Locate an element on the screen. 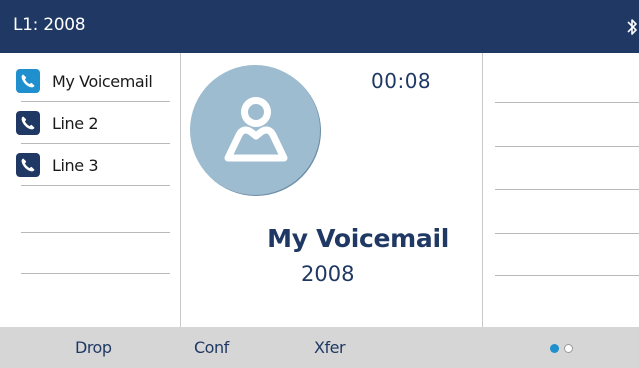  page-dot-active is located at coordinates (554, 348).